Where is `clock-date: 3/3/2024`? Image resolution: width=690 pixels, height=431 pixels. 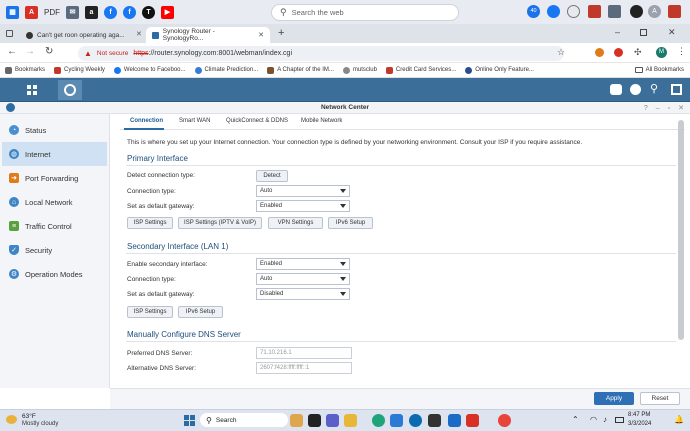 clock-date: 3/3/2024 is located at coordinates (639, 424).